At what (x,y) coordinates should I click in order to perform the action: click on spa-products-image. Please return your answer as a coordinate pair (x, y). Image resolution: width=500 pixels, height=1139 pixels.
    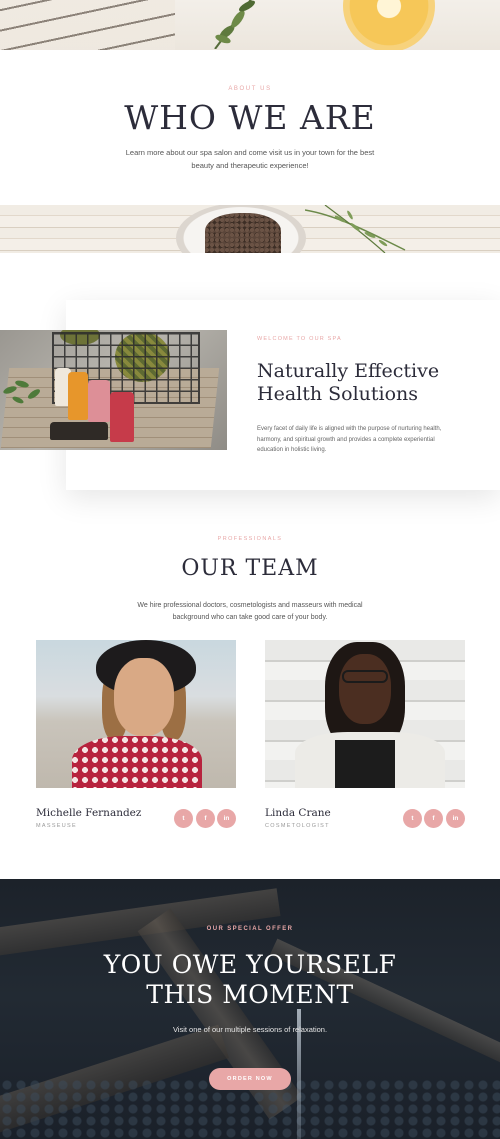
    Looking at the image, I should click on (113, 390).